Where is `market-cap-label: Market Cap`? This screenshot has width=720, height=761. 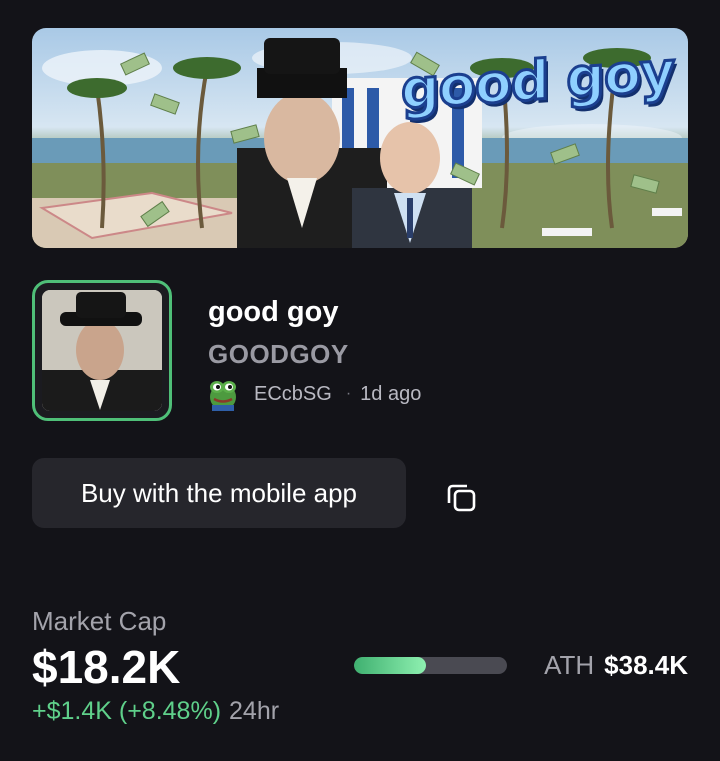 market-cap-label: Market Cap is located at coordinates (99, 621).